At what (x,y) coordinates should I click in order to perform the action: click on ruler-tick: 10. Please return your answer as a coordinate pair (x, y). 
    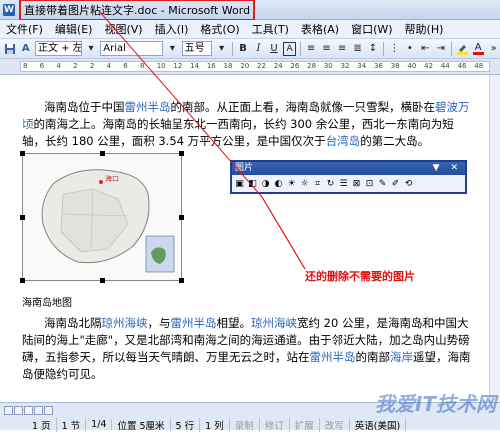
    Looking at the image, I should click on (161, 66).